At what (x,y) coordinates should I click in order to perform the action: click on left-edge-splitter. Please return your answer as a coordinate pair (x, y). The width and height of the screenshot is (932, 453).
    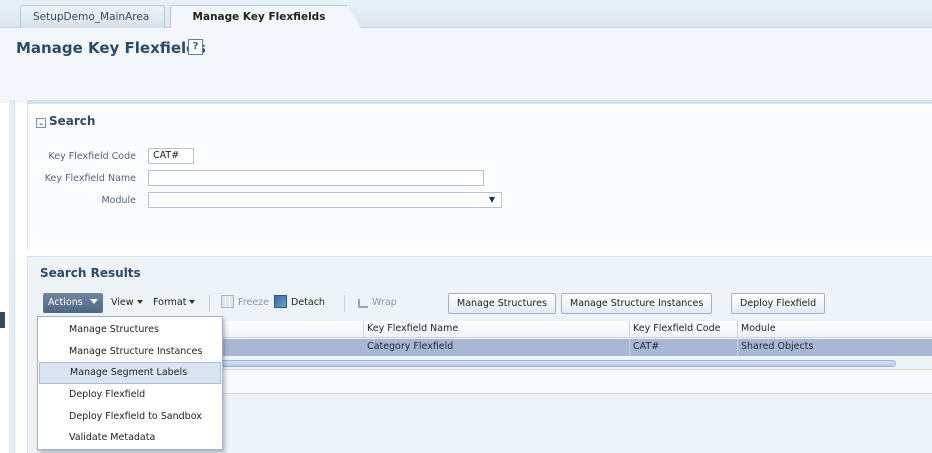
    Looking at the image, I should click on (12, 276).